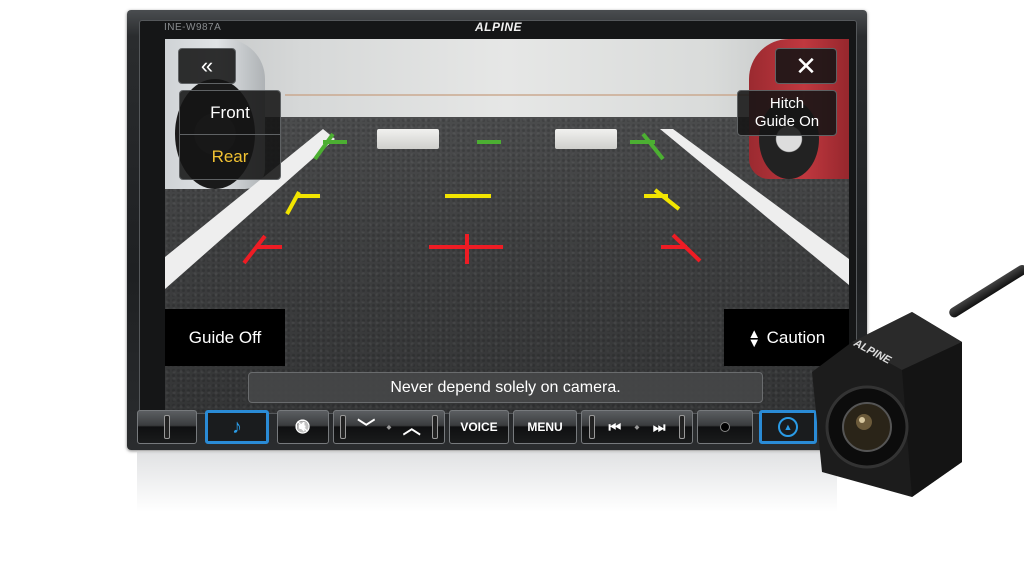 The width and height of the screenshot is (1024, 575). Describe the element at coordinates (487, 482) in the screenshot. I see `unit-reflection` at that location.